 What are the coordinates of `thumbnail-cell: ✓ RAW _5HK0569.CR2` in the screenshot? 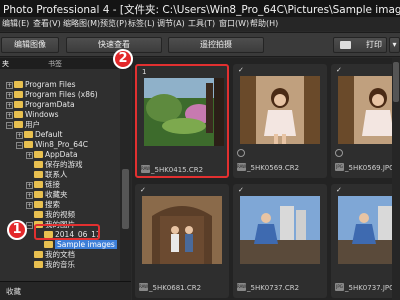 It's located at (280, 121).